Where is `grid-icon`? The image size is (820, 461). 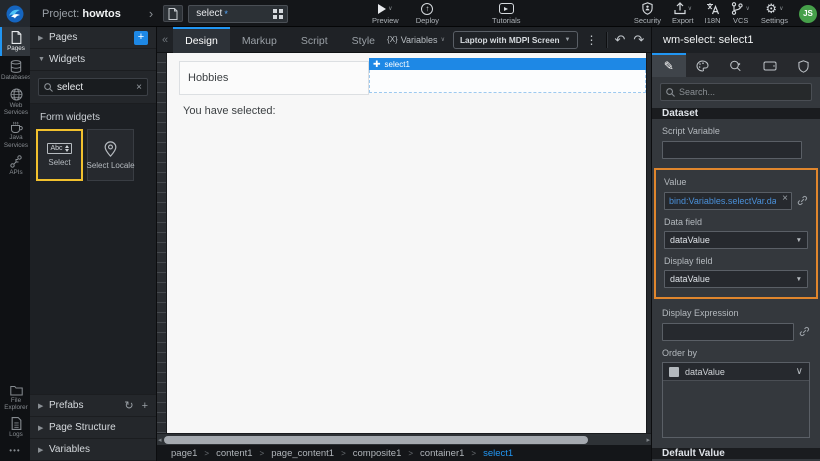 grid-icon is located at coordinates (278, 13).